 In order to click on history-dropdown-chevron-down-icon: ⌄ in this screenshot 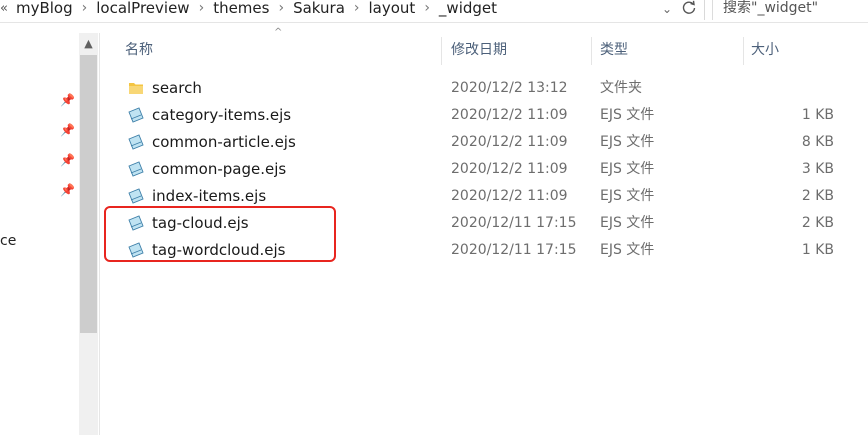, I will do `click(667, 9)`.